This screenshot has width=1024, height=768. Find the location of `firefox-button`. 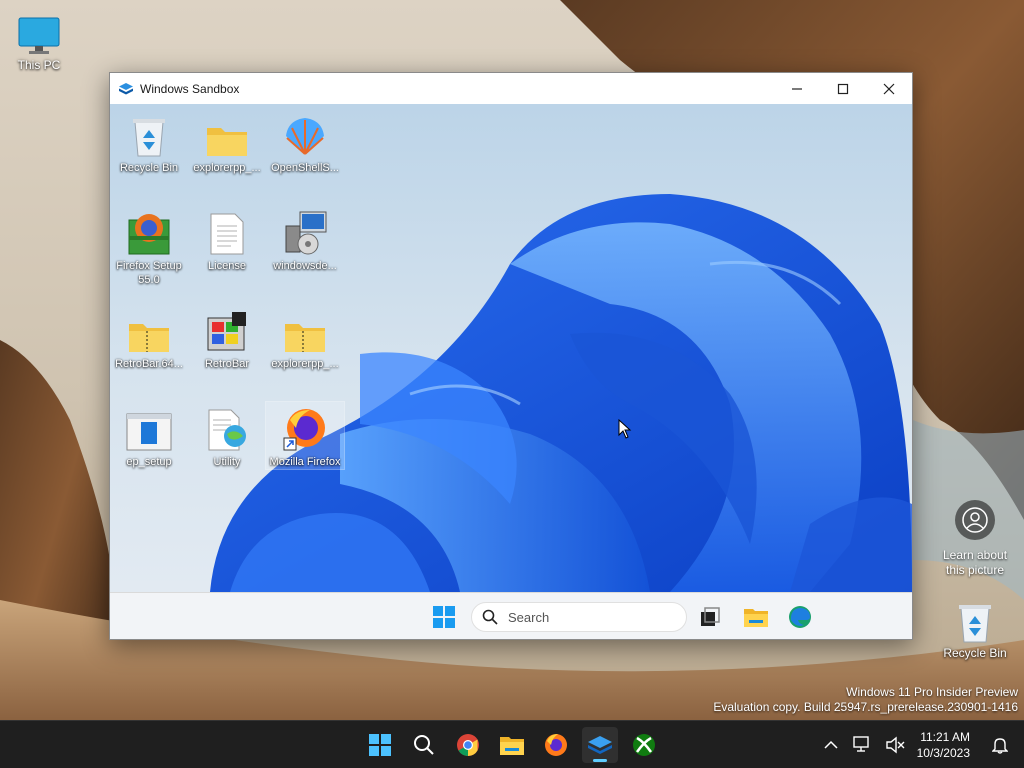

firefox-button is located at coordinates (556, 745).